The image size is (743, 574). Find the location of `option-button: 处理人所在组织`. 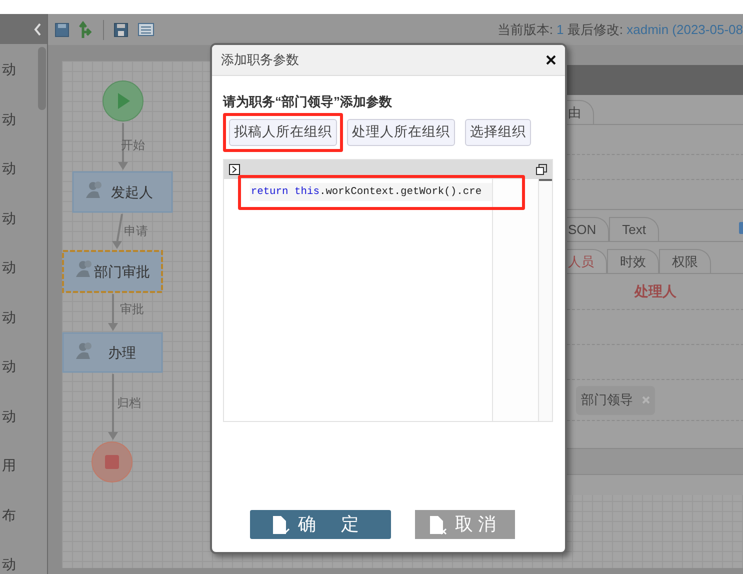

option-button: 处理人所在组织 is located at coordinates (401, 132).